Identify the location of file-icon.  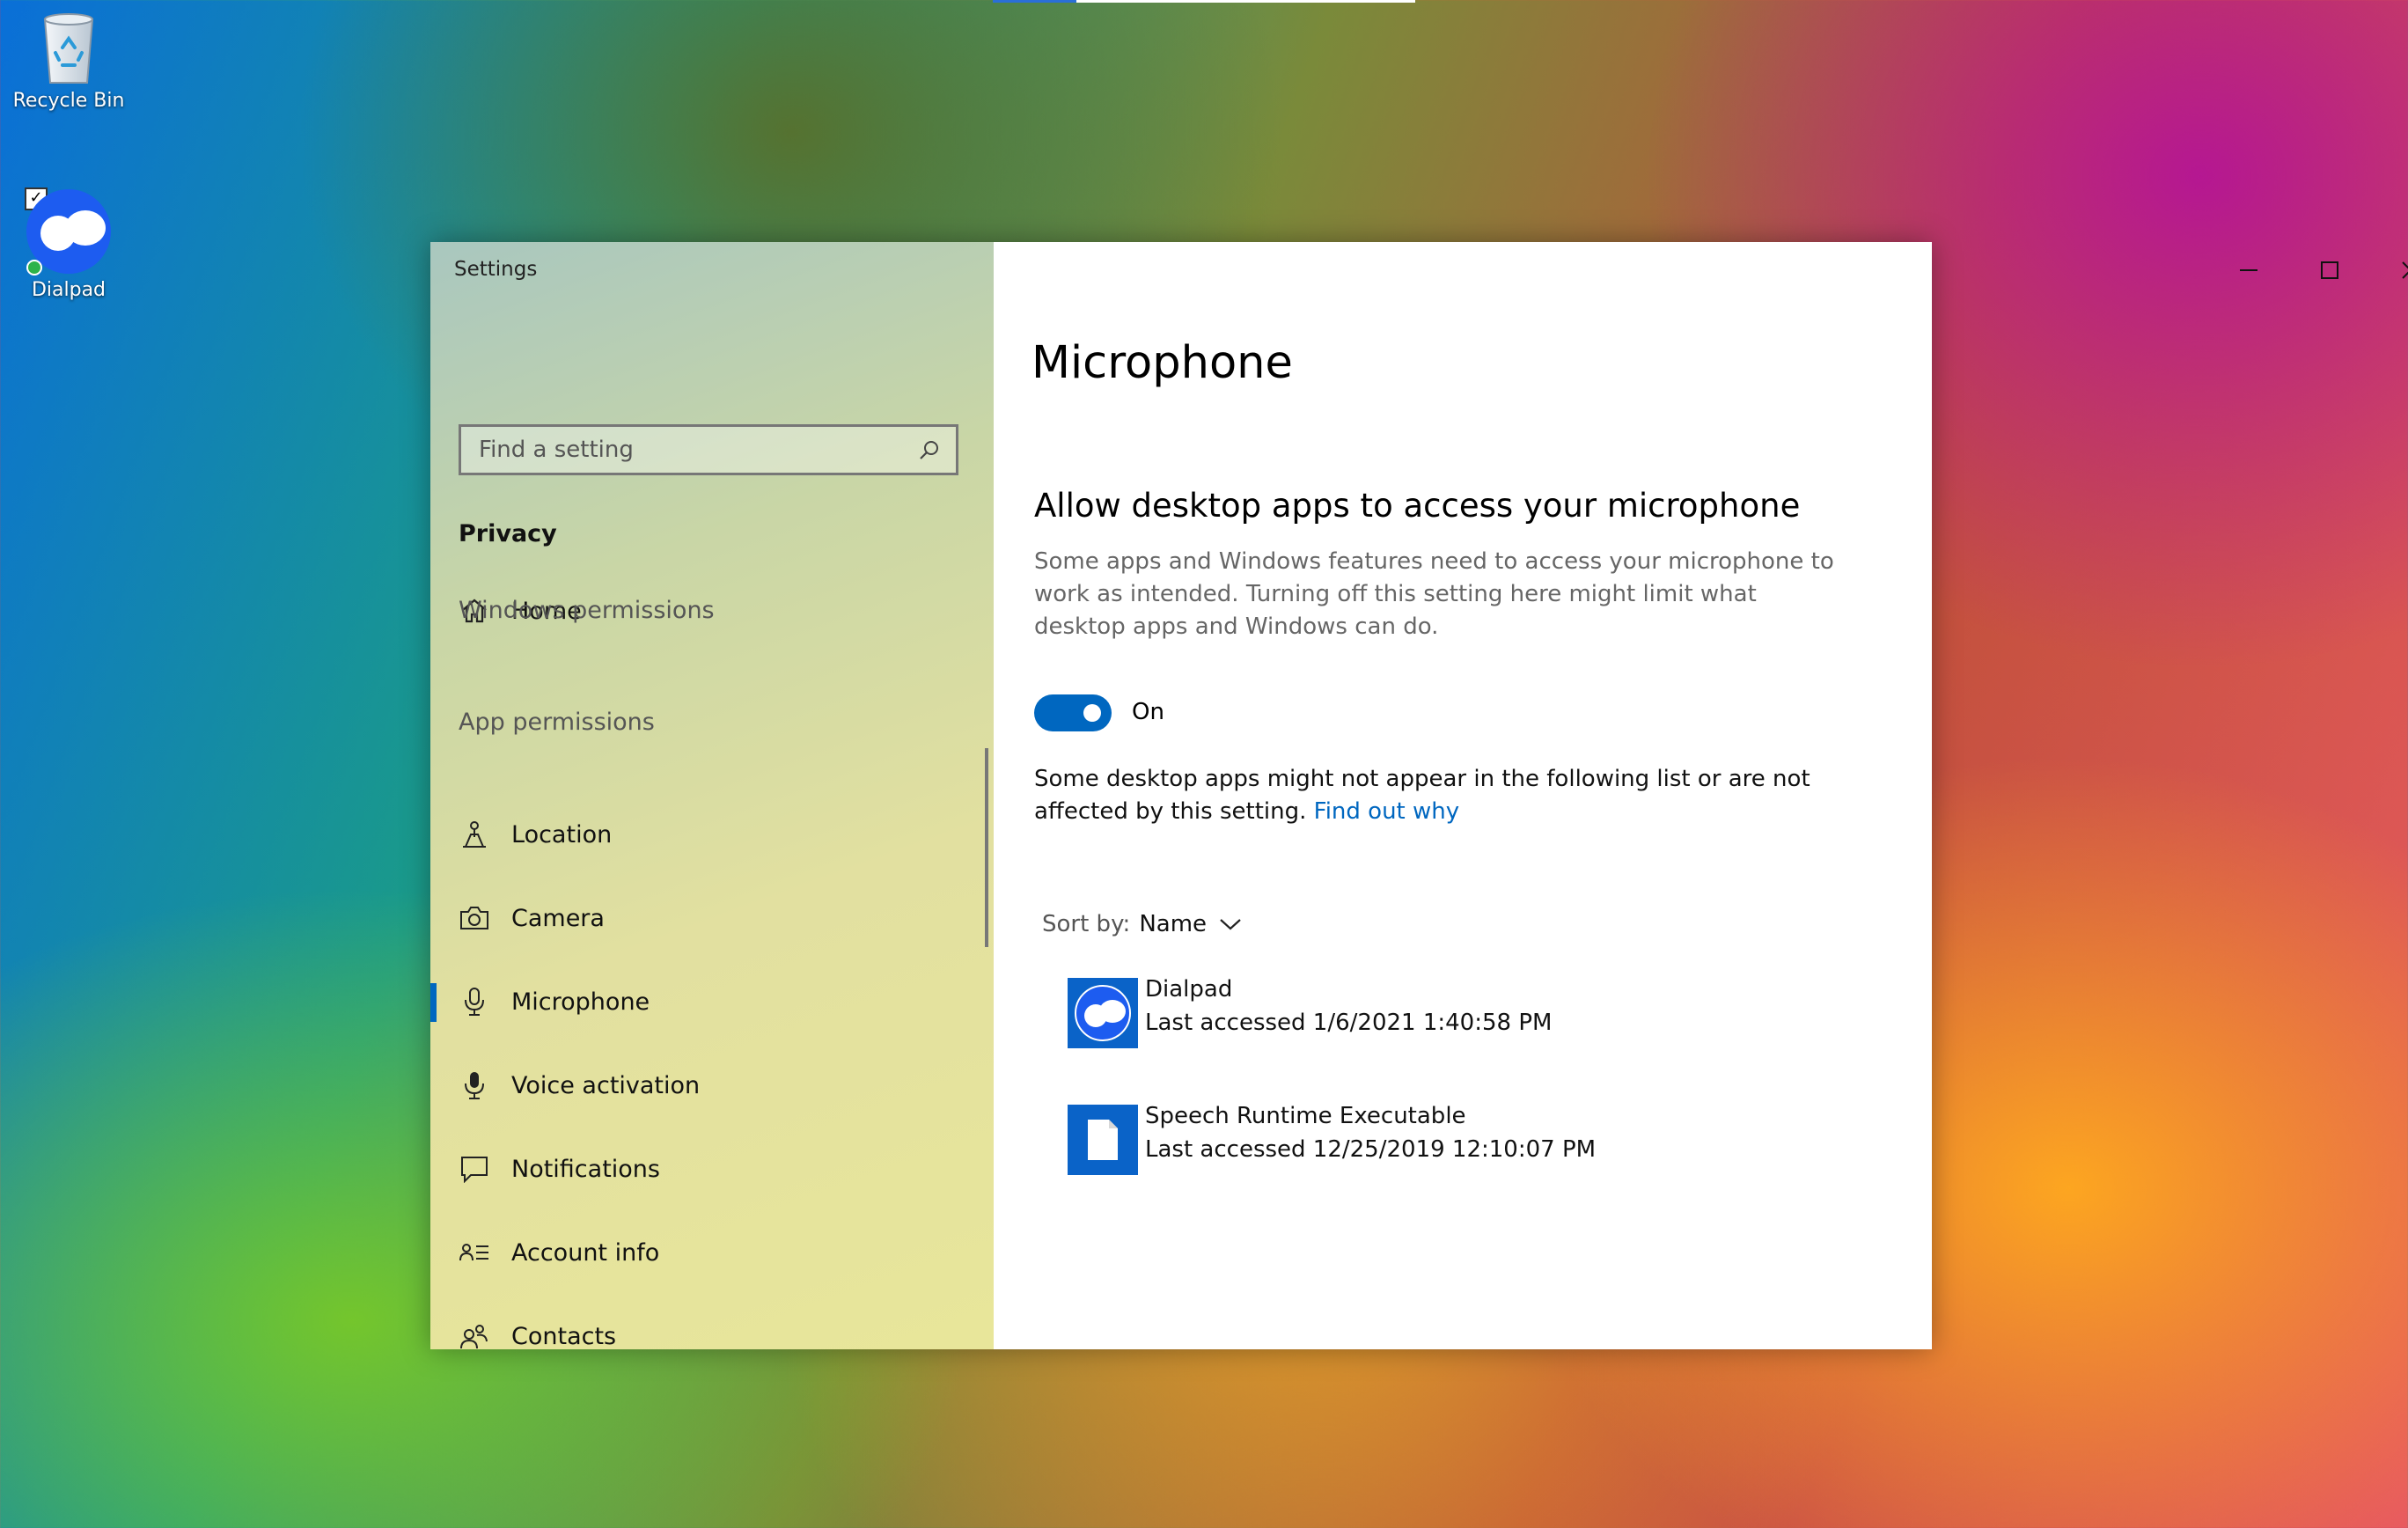
(1103, 1140).